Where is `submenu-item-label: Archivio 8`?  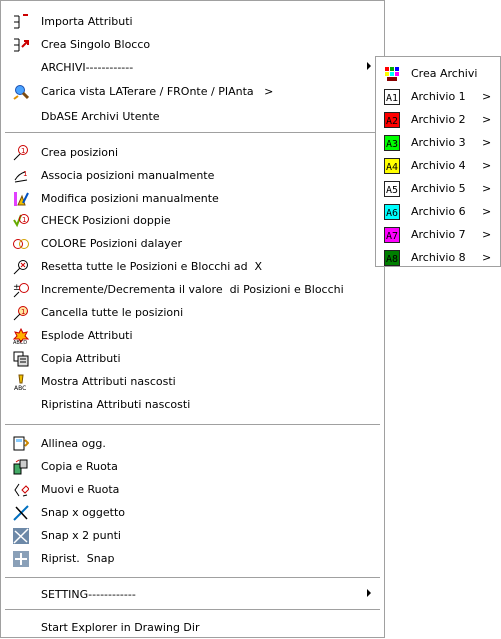 submenu-item-label: Archivio 8 is located at coordinates (438, 257).